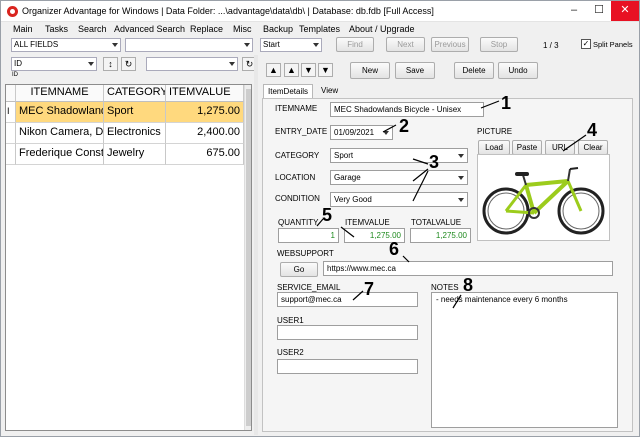 The width and height of the screenshot is (640, 437). Describe the element at coordinates (369, 289) in the screenshot. I see `annotation-7: 7` at that location.